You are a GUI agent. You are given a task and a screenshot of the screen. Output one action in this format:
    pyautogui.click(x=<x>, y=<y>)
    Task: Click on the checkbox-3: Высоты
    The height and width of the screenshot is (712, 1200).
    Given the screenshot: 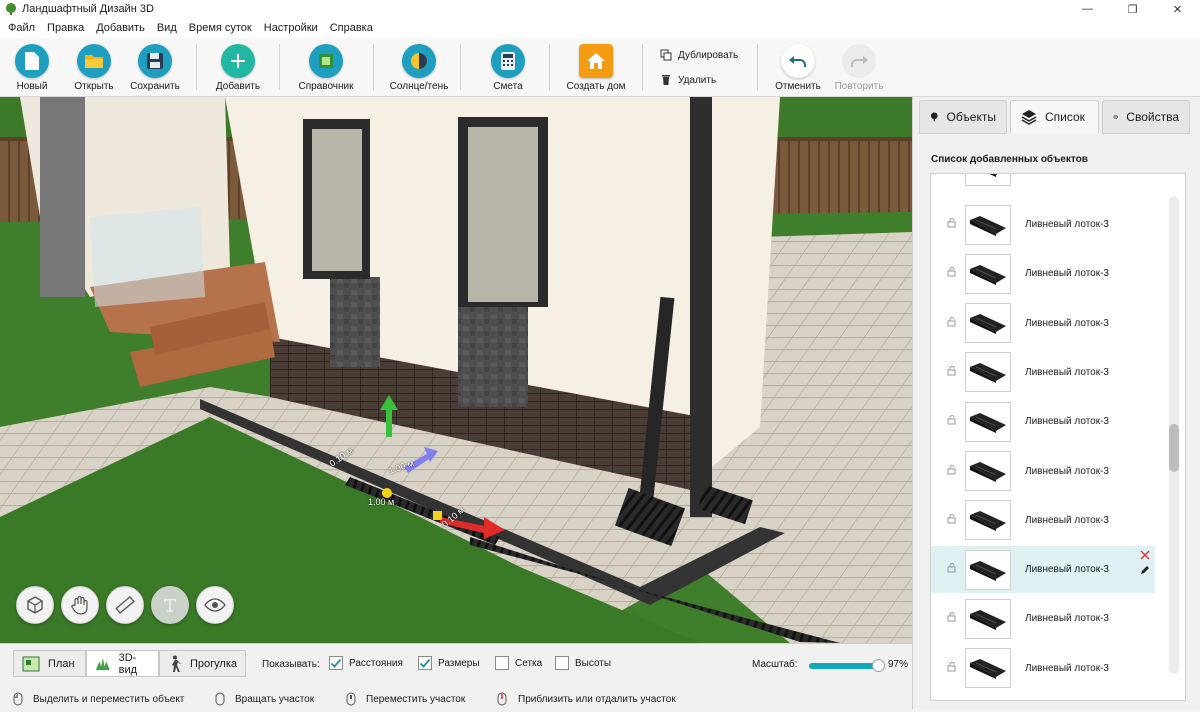 What is the action you would take?
    pyautogui.click(x=583, y=663)
    